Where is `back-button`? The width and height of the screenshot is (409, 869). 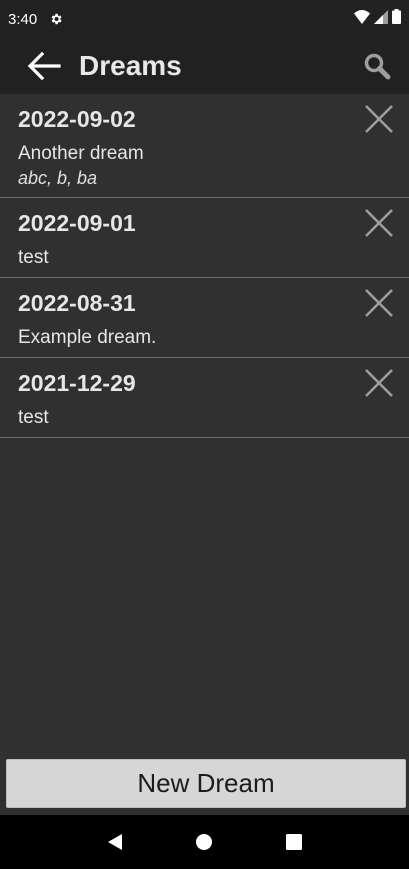
back-button is located at coordinates (44, 66).